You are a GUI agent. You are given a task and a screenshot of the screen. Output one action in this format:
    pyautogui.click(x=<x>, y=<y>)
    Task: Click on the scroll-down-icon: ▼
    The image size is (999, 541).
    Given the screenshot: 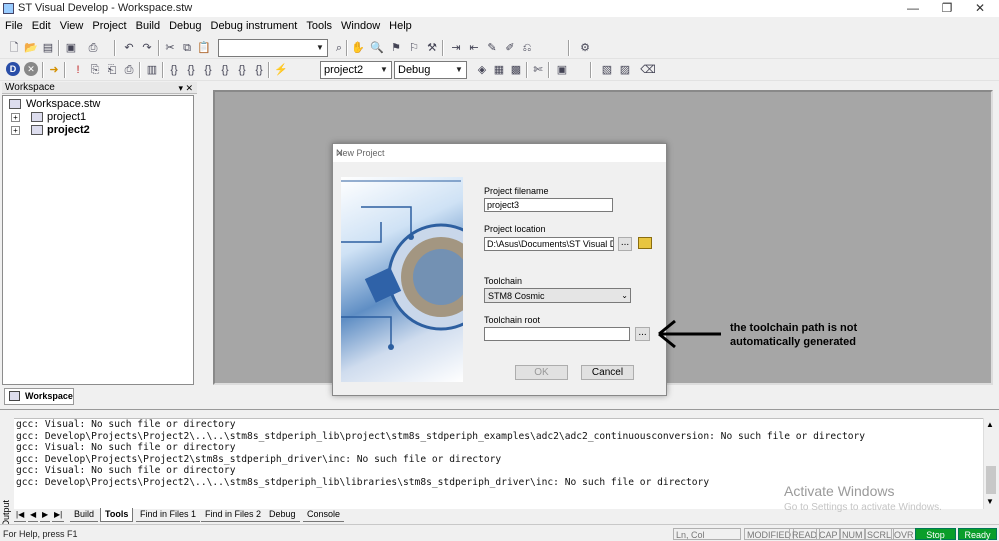 What is the action you would take?
    pyautogui.click(x=990, y=501)
    